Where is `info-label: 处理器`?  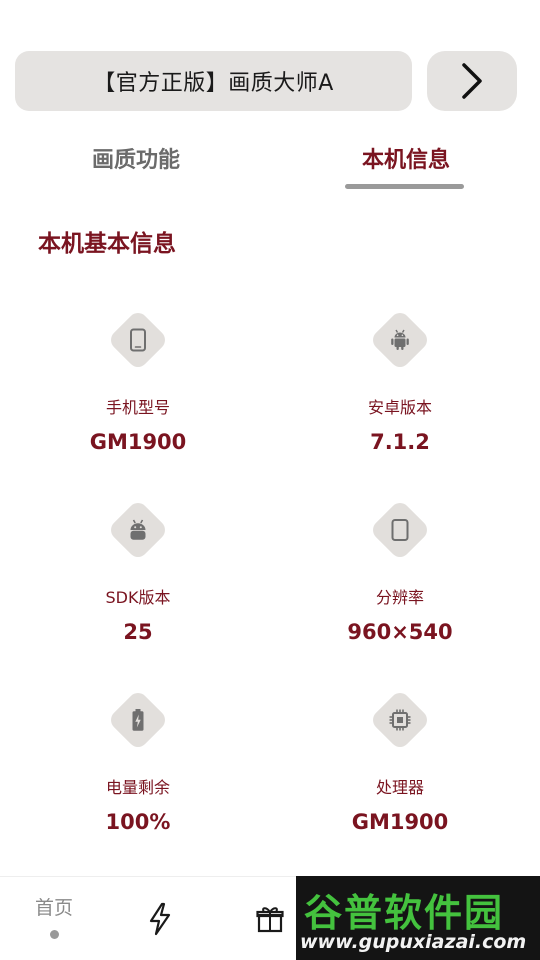
info-label: 处理器 is located at coordinates (399, 787).